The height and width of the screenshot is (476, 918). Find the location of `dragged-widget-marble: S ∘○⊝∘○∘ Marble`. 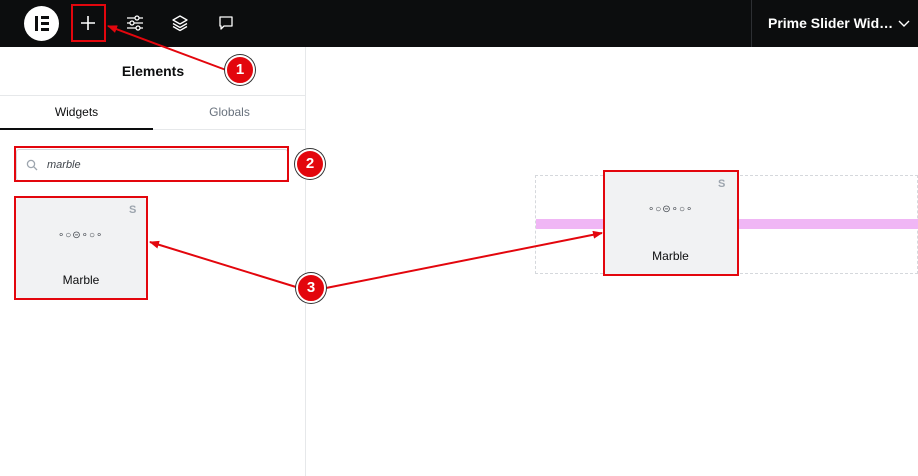

dragged-widget-marble: S ∘○⊝∘○∘ Marble is located at coordinates (670, 223).